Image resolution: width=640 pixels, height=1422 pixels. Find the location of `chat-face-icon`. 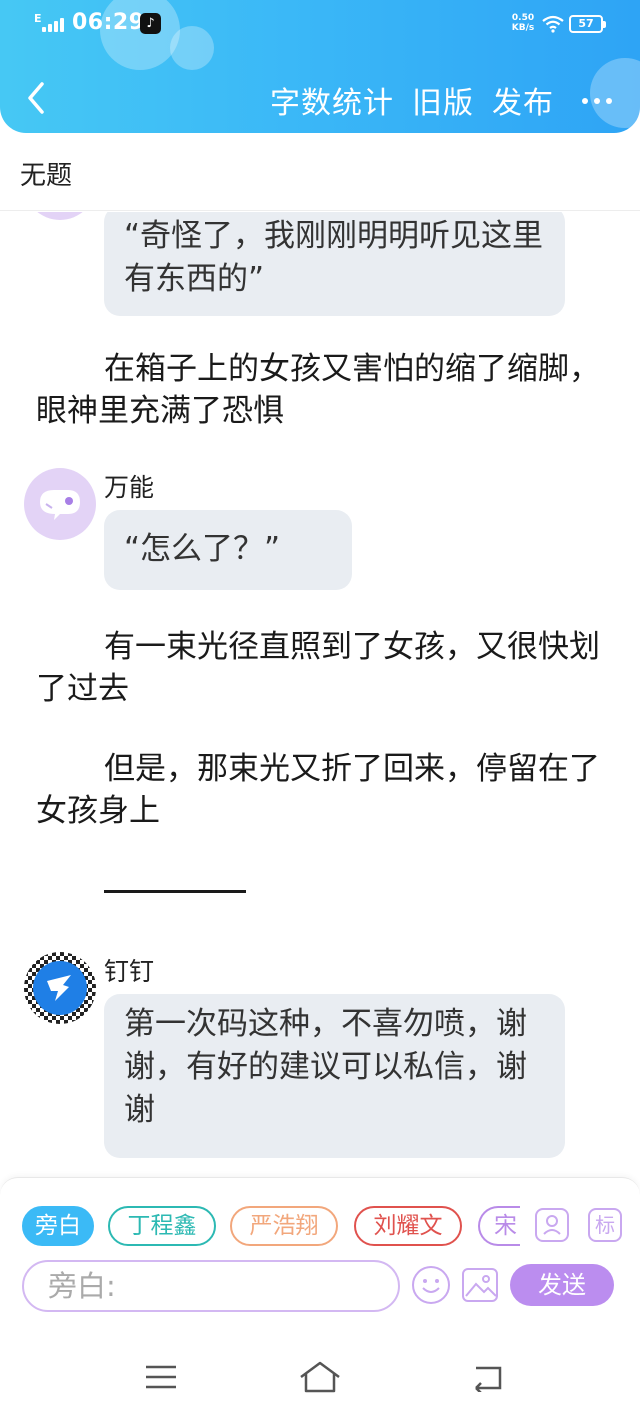

chat-face-icon is located at coordinates (60, 505).